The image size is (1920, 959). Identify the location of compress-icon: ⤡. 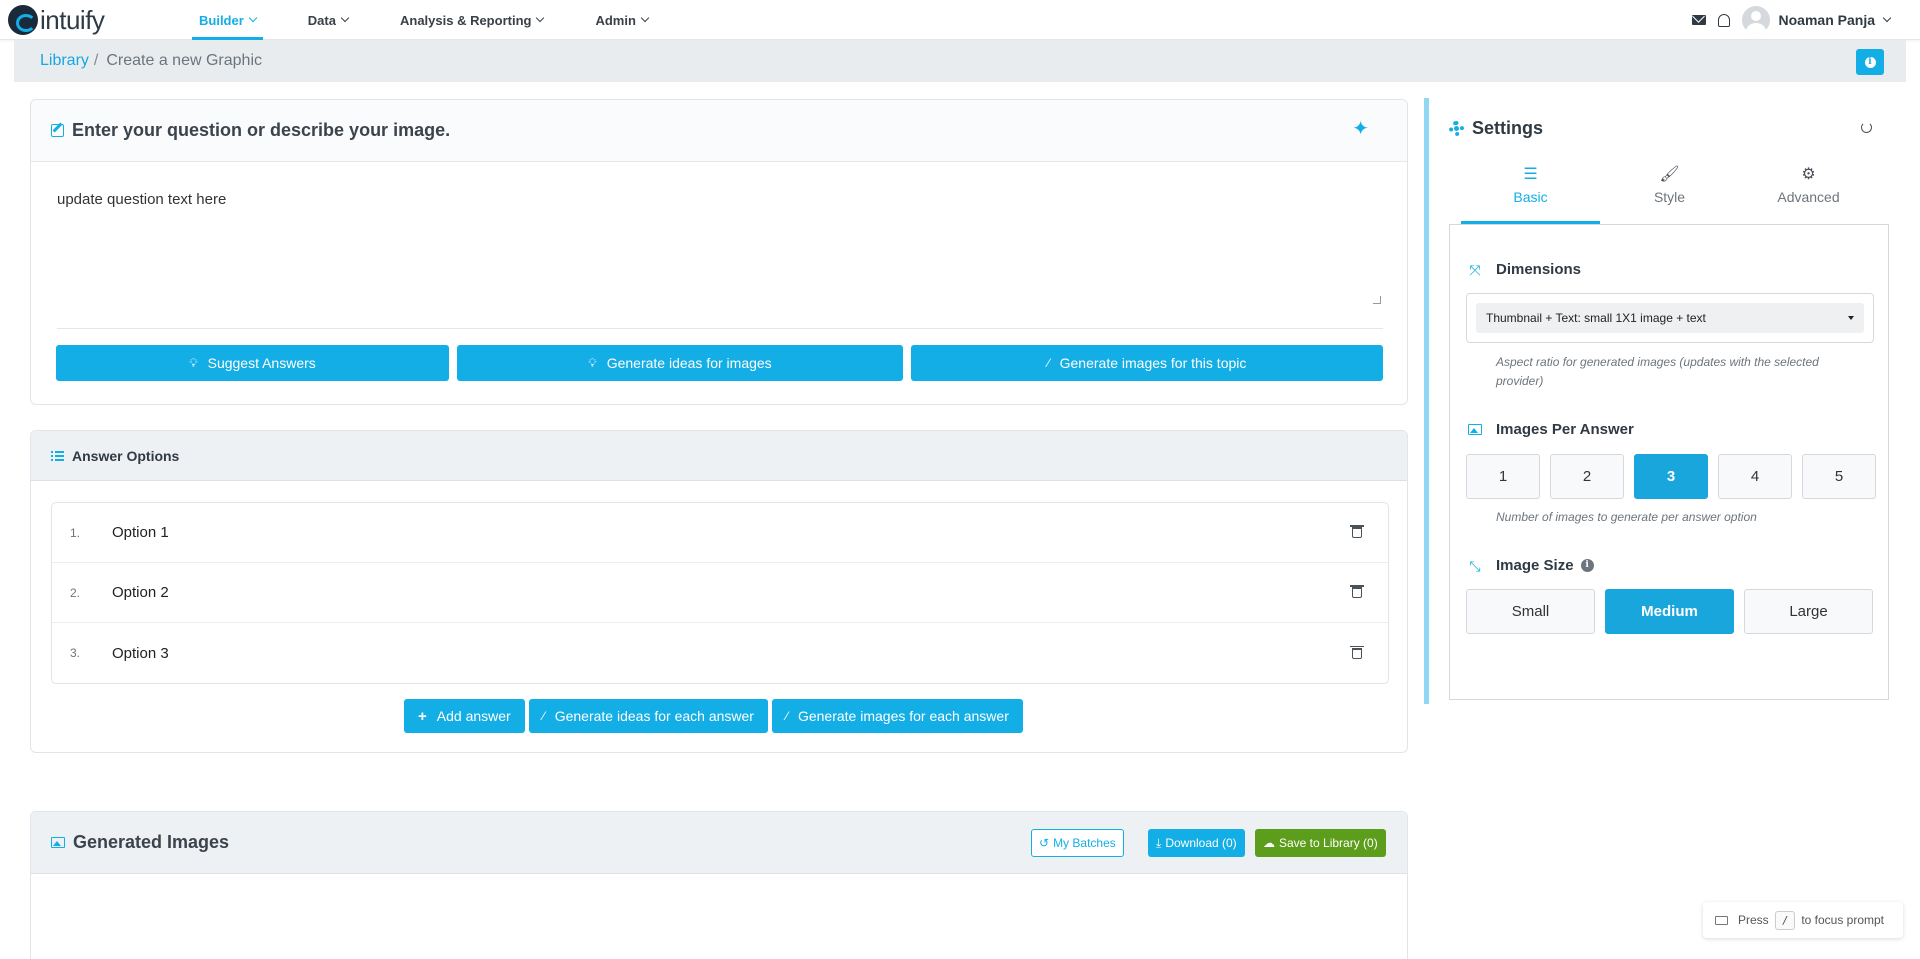
(1475, 565).